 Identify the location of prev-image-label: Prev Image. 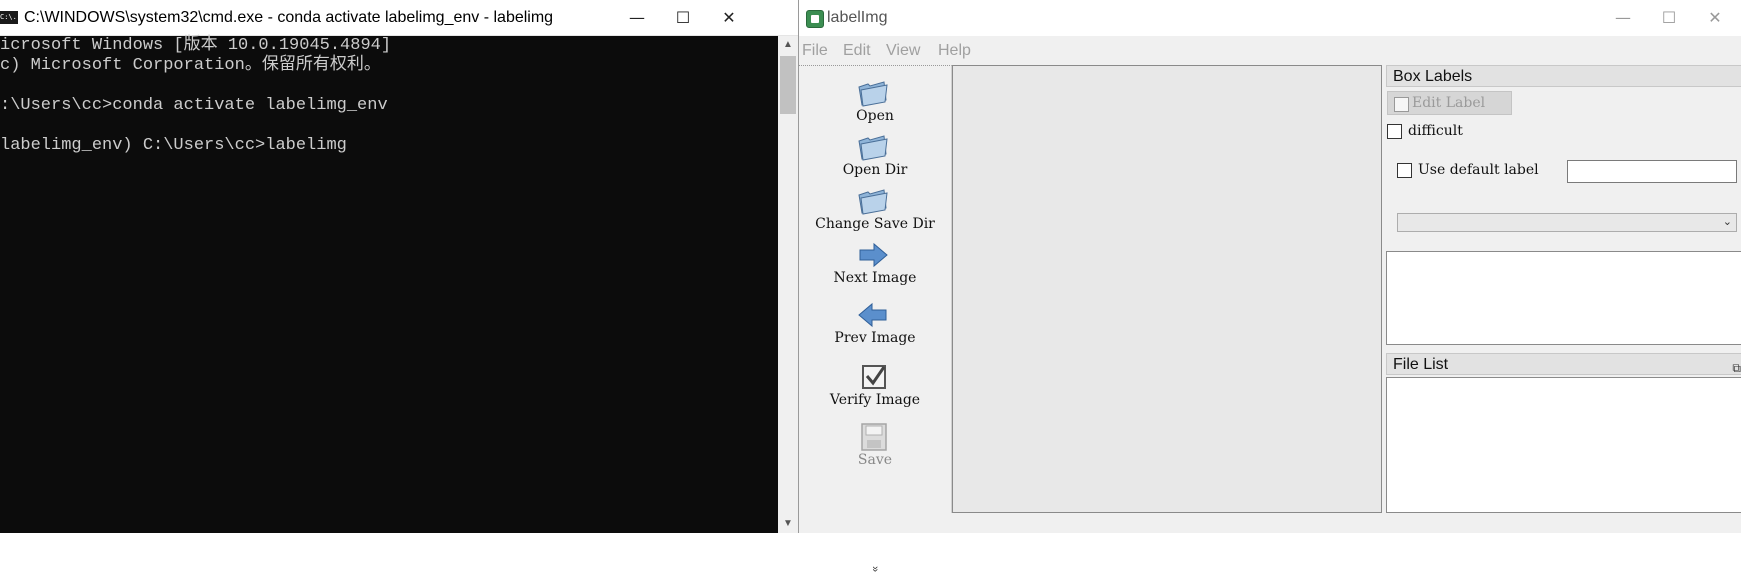
(875, 338).